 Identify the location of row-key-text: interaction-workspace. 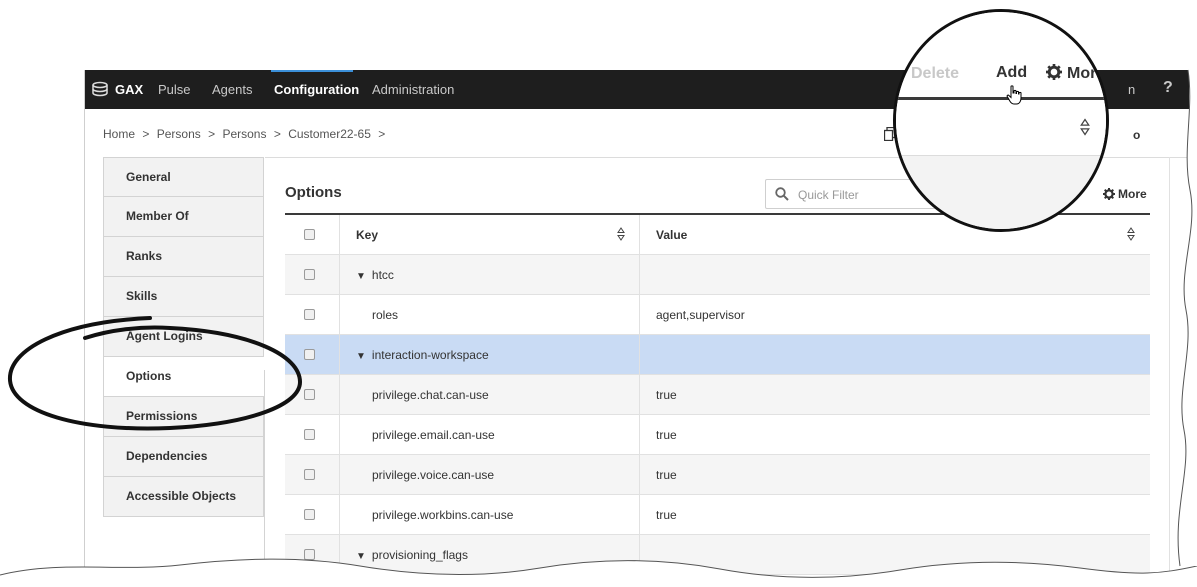
(430, 355).